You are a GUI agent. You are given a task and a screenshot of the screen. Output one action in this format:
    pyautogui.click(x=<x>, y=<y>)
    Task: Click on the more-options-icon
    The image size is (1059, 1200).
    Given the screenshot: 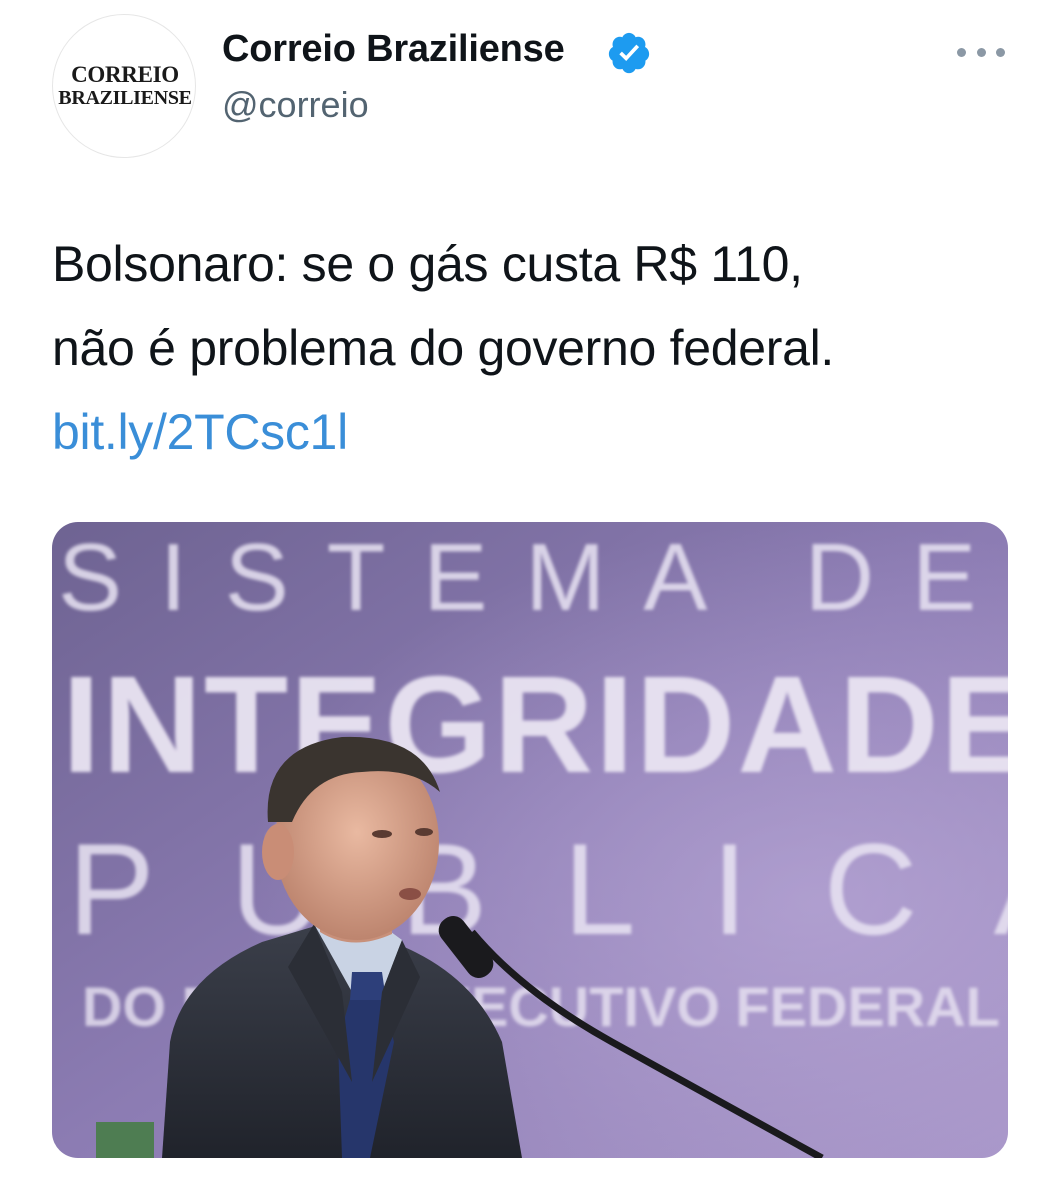 What is the action you would take?
    pyautogui.click(x=981, y=52)
    